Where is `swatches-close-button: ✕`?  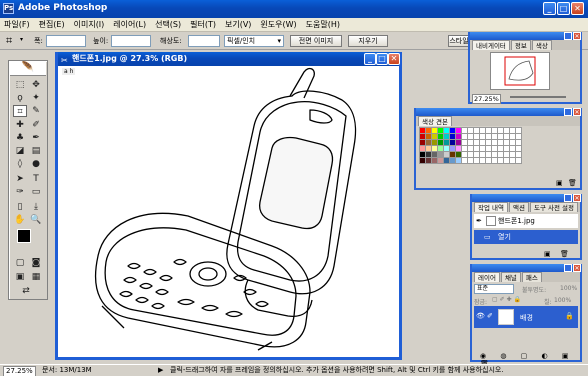
swatches-close-button: ✕ is located at coordinates (577, 112).